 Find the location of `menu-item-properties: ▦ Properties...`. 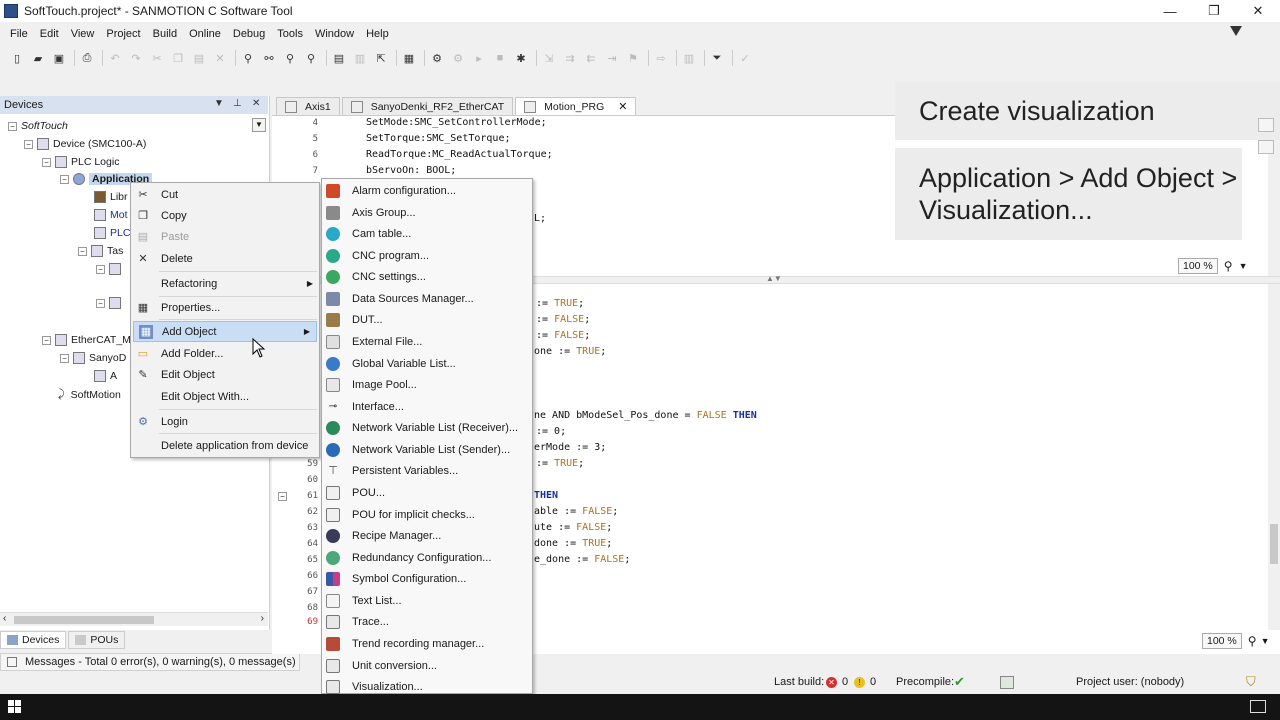

menu-item-properties: ▦ Properties... is located at coordinates (225, 307).